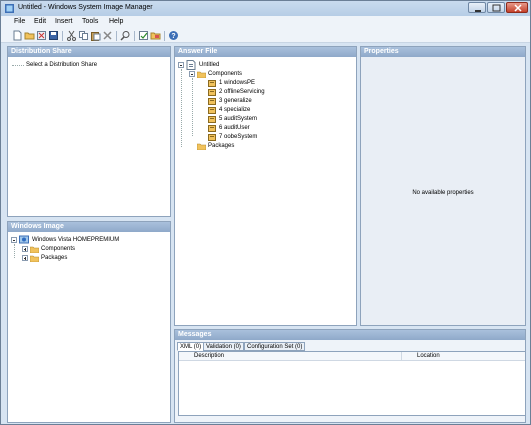  I want to click on properties-header: Properties, so click(443, 52).